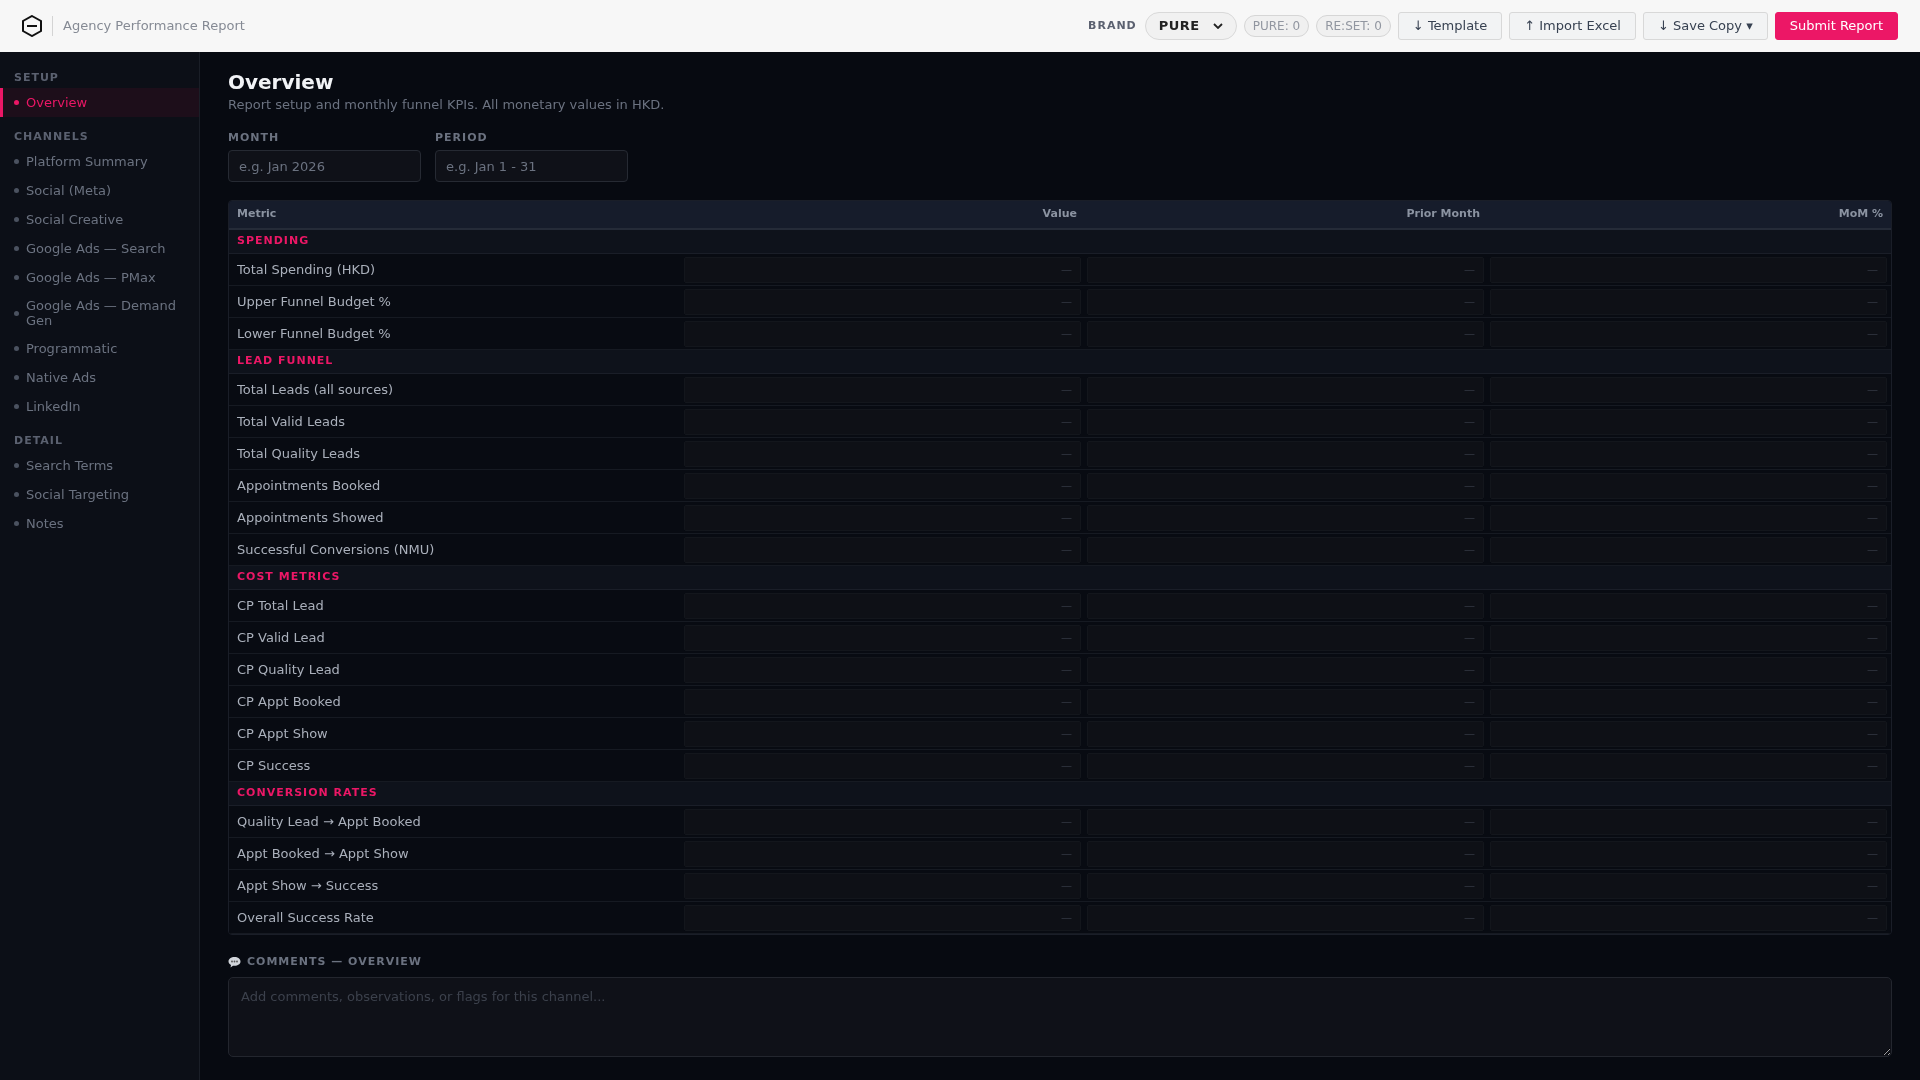  Describe the element at coordinates (99, 465) in the screenshot. I see `sidebar-item: Search Terms` at that location.